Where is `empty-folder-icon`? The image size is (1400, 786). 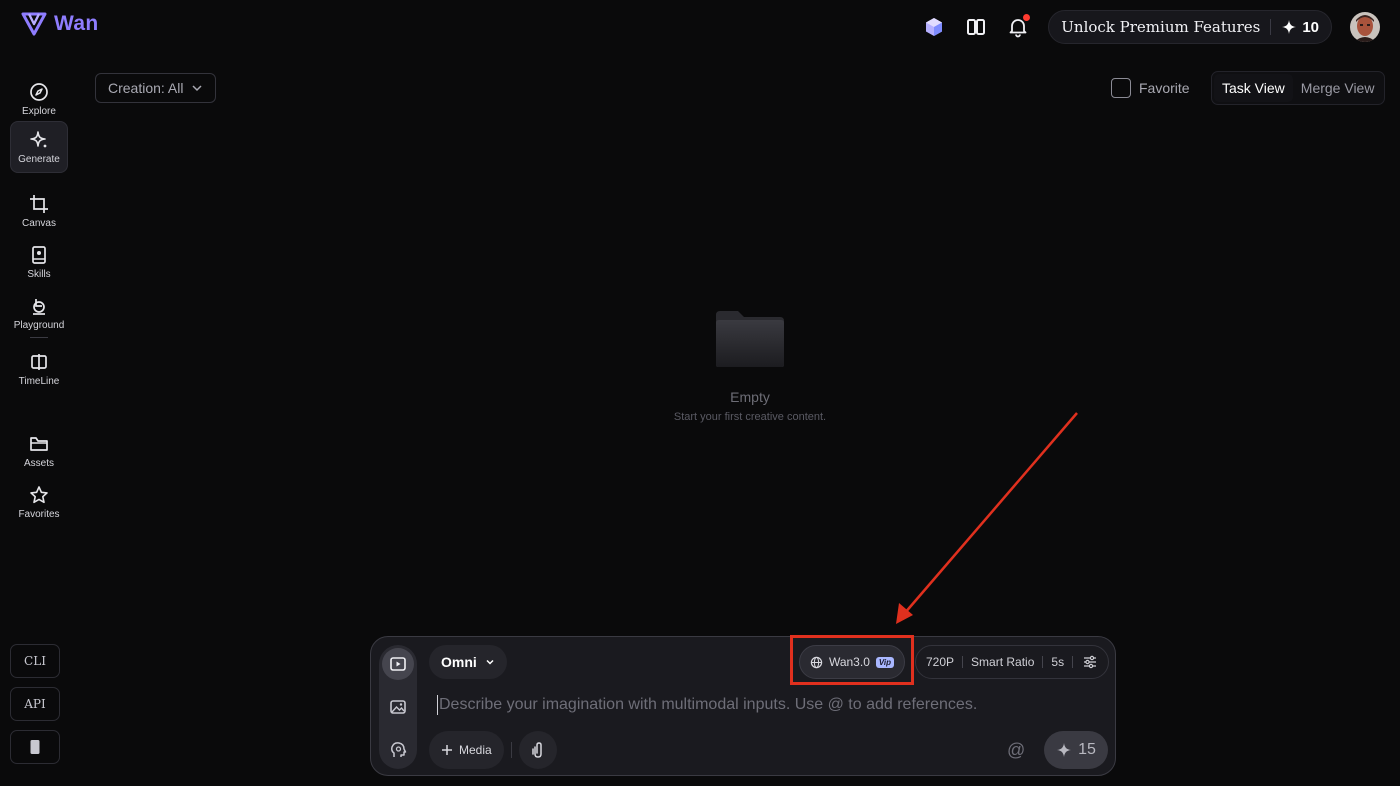
empty-folder-icon is located at coordinates (750, 339).